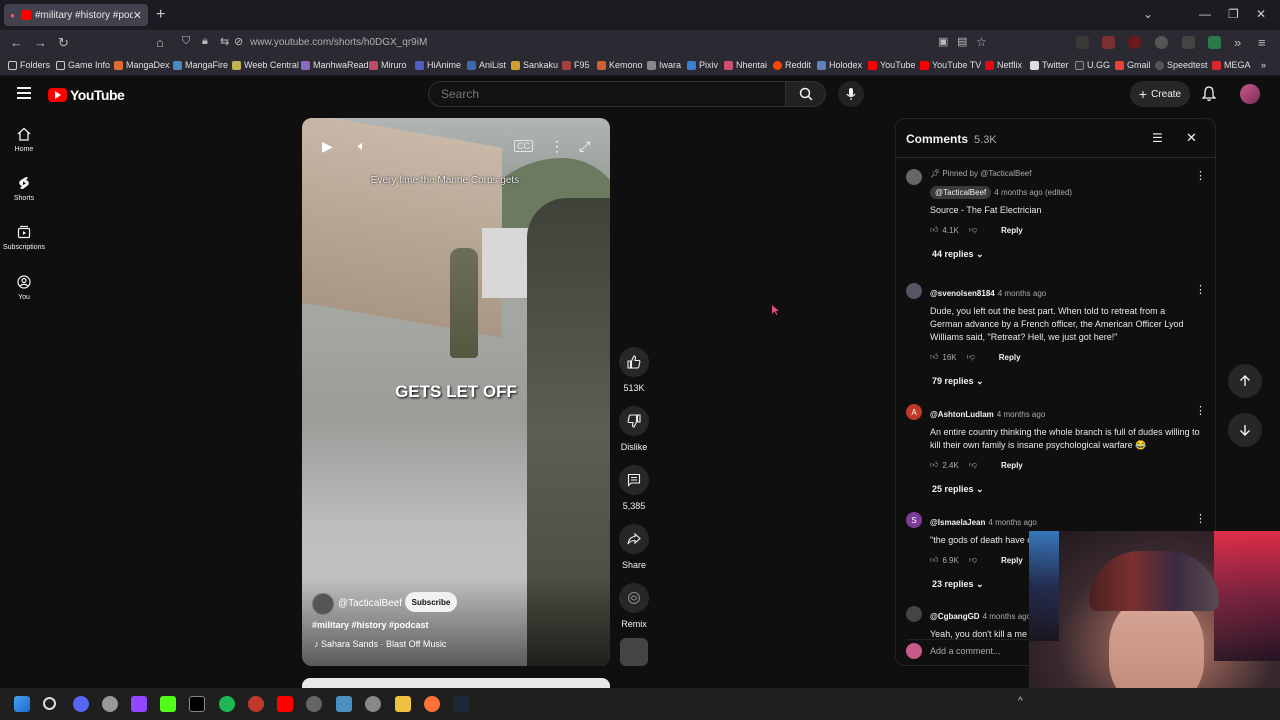  What do you see at coordinates (224, 41) in the screenshot?
I see `permissions-icon: ⇆` at bounding box center [224, 41].